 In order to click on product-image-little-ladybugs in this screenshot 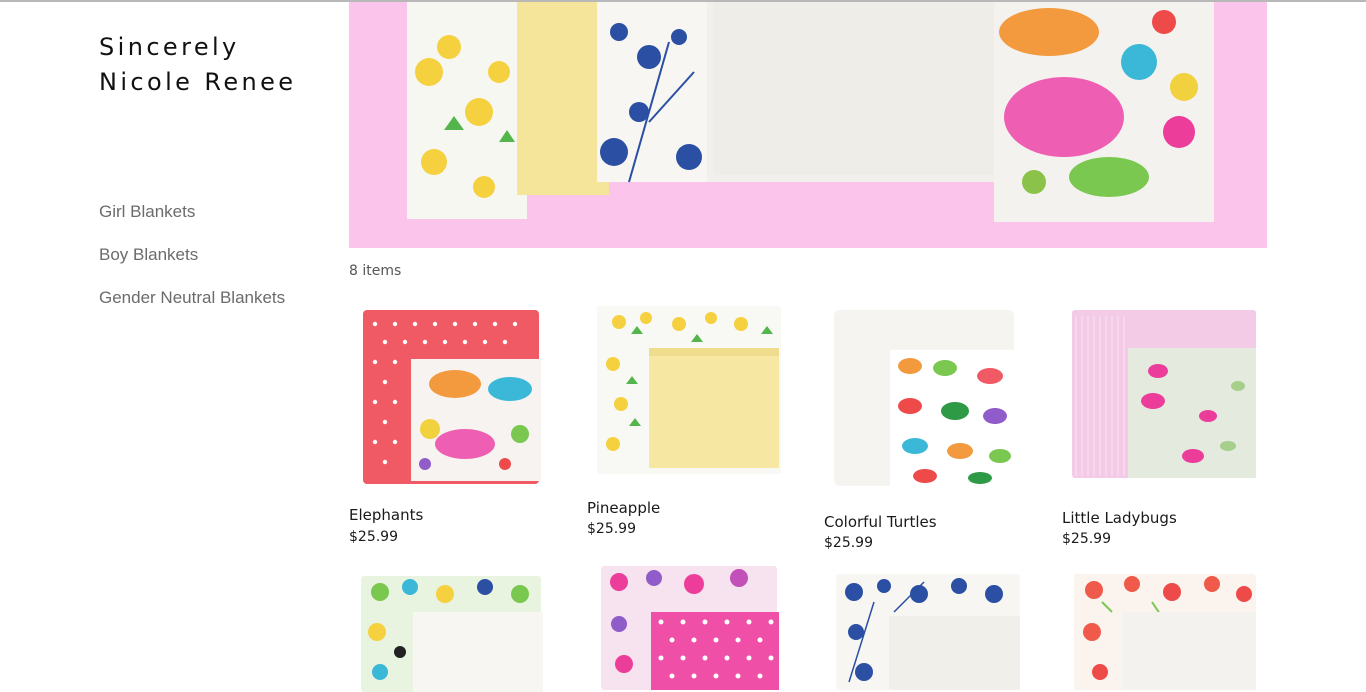, I will do `click(1166, 394)`.